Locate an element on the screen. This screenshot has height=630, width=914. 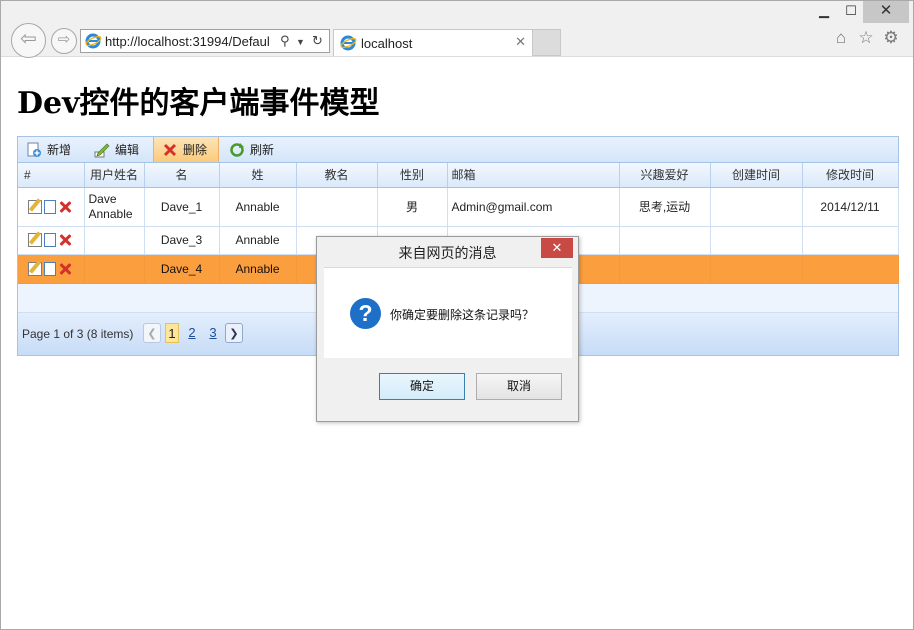
add-document-icon is located at coordinates (34, 149).